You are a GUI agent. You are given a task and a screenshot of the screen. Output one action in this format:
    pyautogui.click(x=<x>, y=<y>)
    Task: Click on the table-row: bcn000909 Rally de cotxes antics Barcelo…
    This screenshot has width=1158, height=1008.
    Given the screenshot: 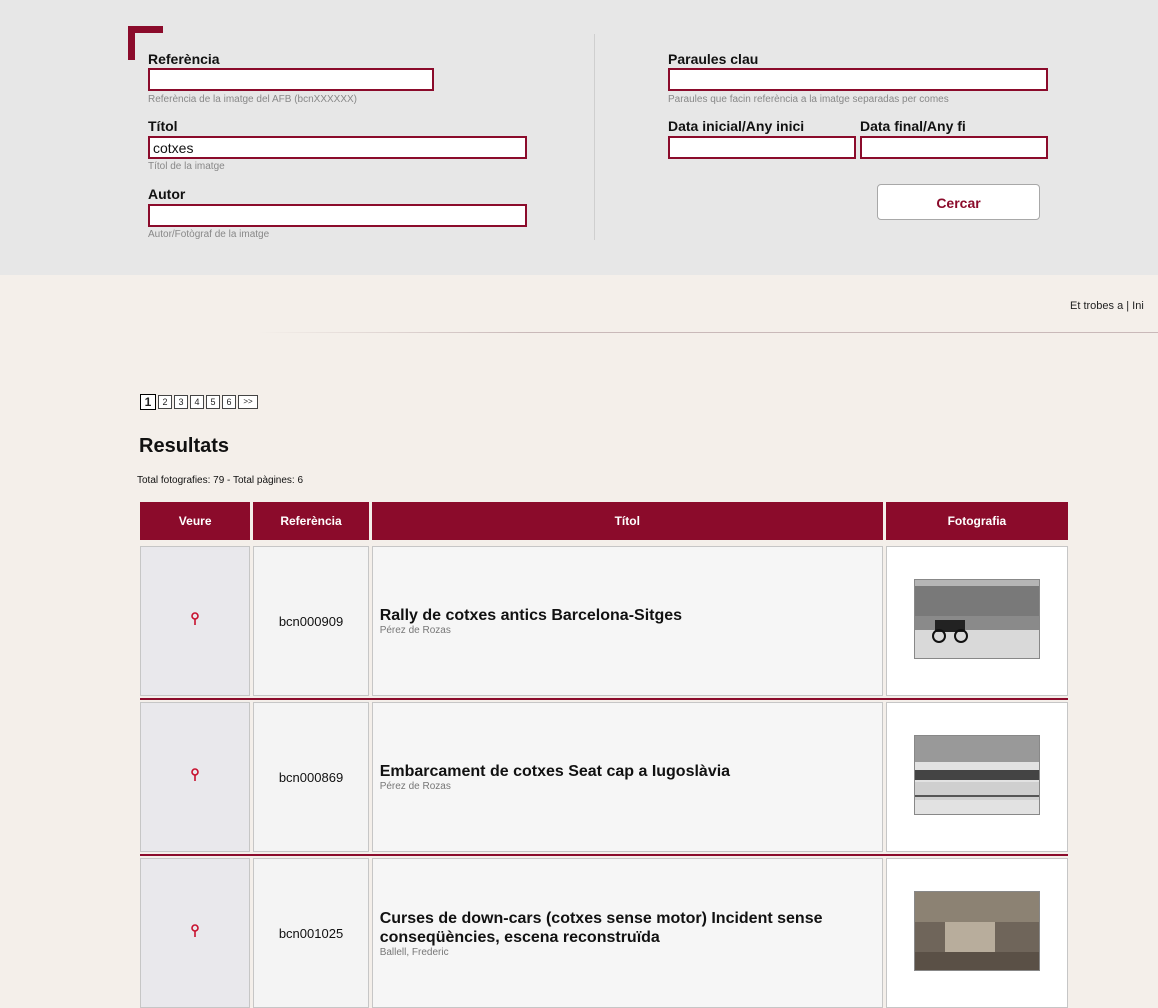 What is the action you would take?
    pyautogui.click(x=604, y=621)
    